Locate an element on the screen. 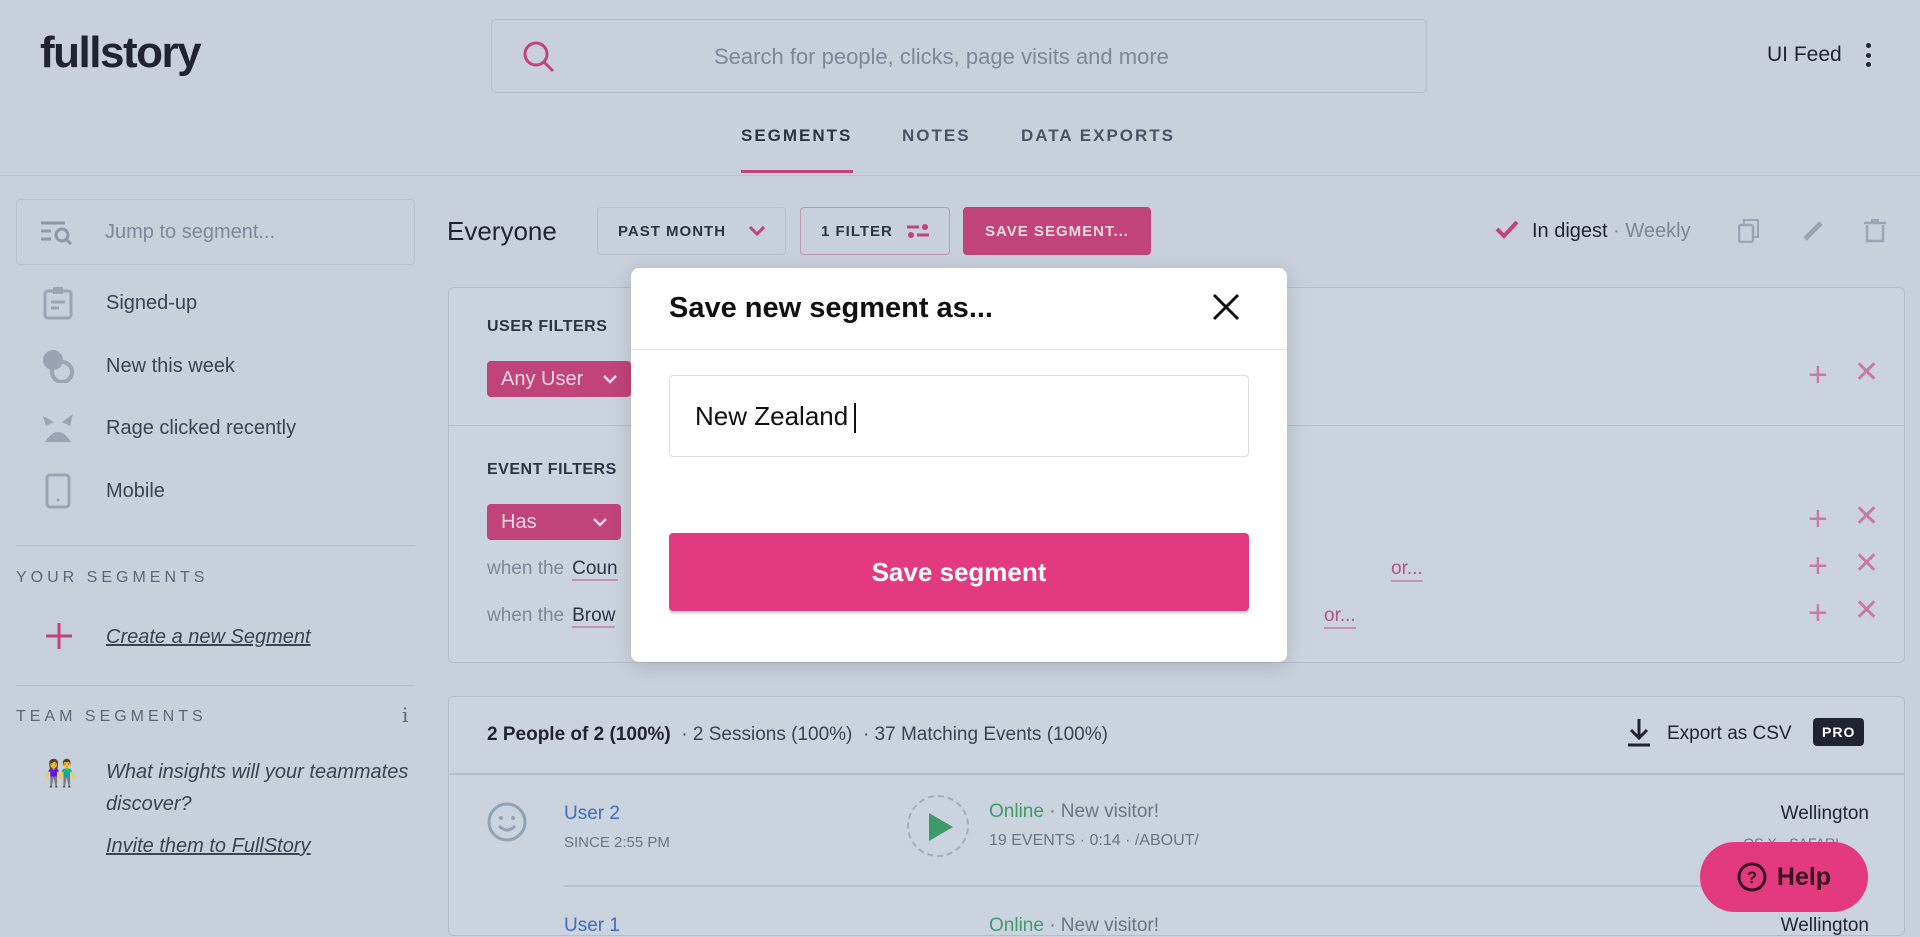  download-icon is located at coordinates (1639, 735).